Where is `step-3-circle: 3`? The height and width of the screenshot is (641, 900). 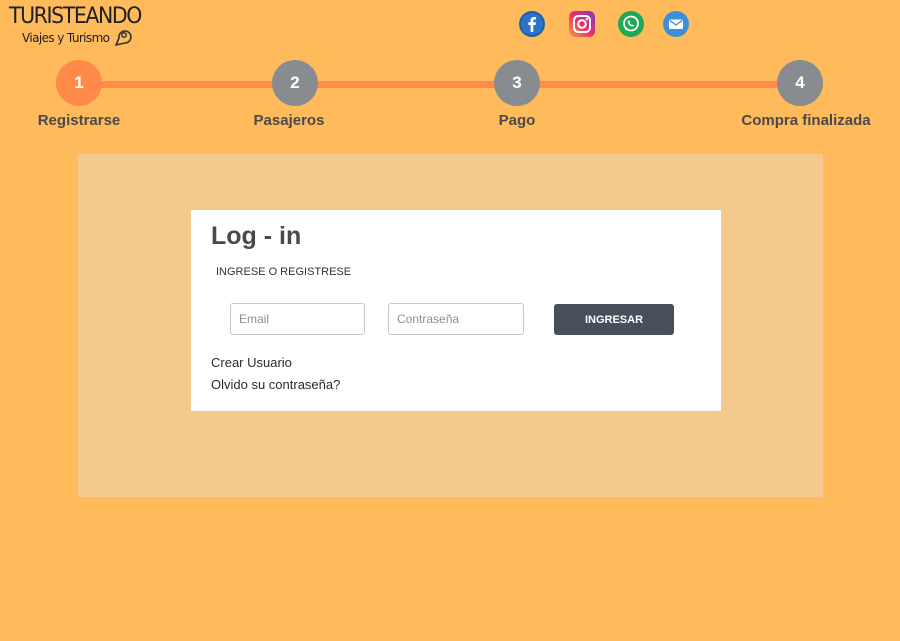 step-3-circle: 3 is located at coordinates (517, 83).